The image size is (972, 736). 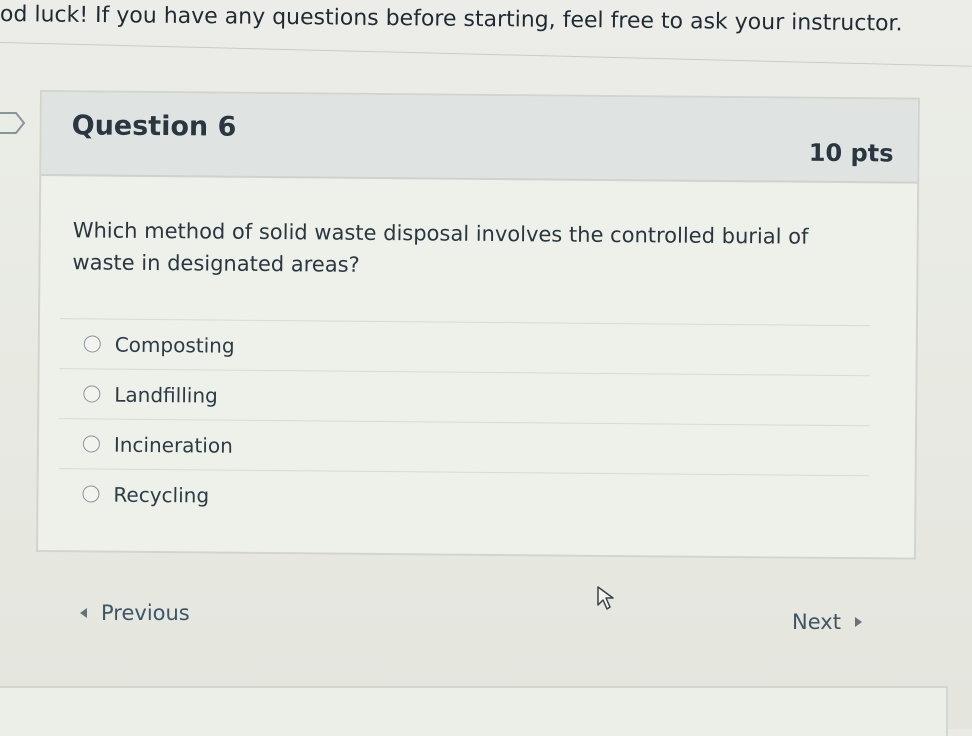 What do you see at coordinates (464, 447) in the screenshot?
I see `answer-option-incineration: Incineration` at bounding box center [464, 447].